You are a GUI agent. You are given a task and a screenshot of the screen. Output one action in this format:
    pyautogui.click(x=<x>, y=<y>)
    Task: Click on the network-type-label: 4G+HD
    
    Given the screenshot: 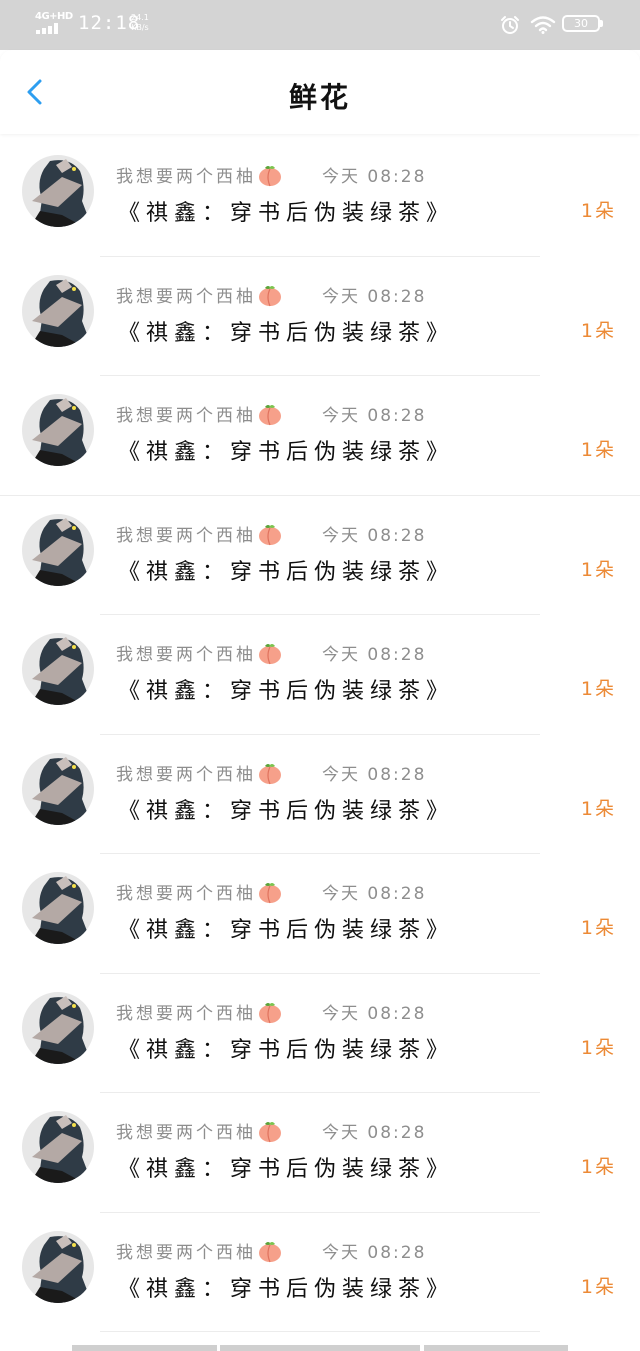 What is the action you would take?
    pyautogui.click(x=54, y=16)
    